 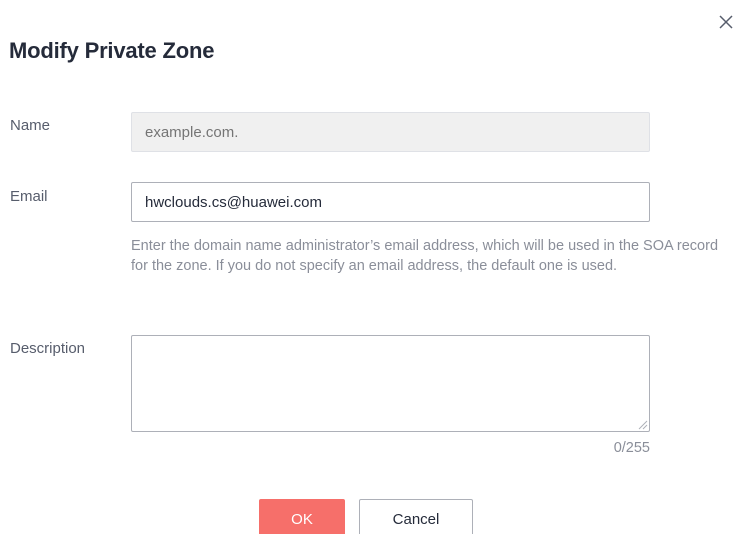 What do you see at coordinates (416, 516) in the screenshot?
I see `cancel-button: Cancel` at bounding box center [416, 516].